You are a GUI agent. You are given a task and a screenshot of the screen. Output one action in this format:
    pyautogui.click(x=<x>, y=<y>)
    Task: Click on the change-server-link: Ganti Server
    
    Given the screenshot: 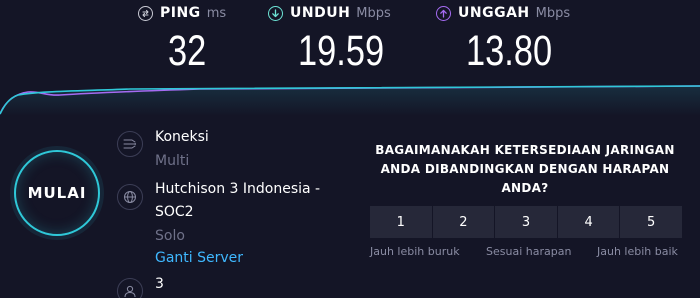 What is the action you would take?
    pyautogui.click(x=199, y=258)
    